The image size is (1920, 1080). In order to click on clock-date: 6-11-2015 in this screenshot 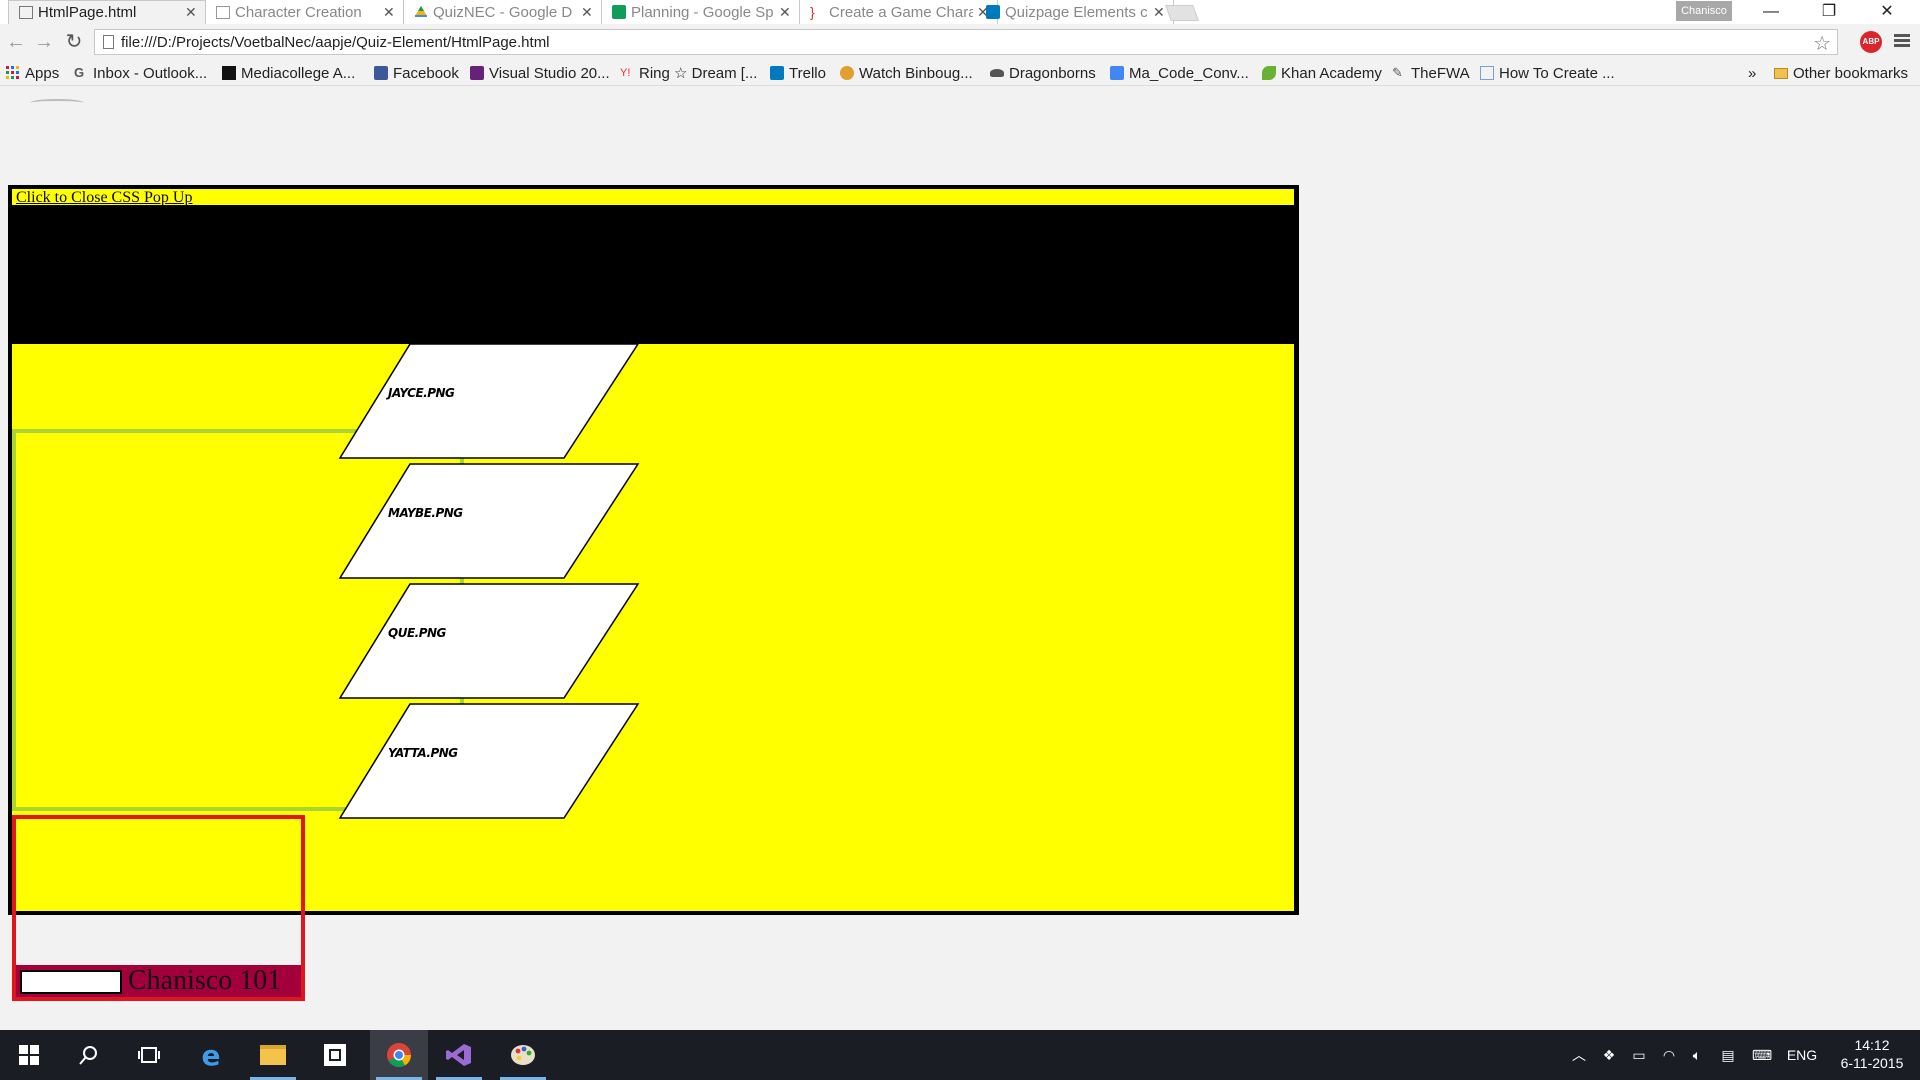, I will do `click(1872, 1063)`.